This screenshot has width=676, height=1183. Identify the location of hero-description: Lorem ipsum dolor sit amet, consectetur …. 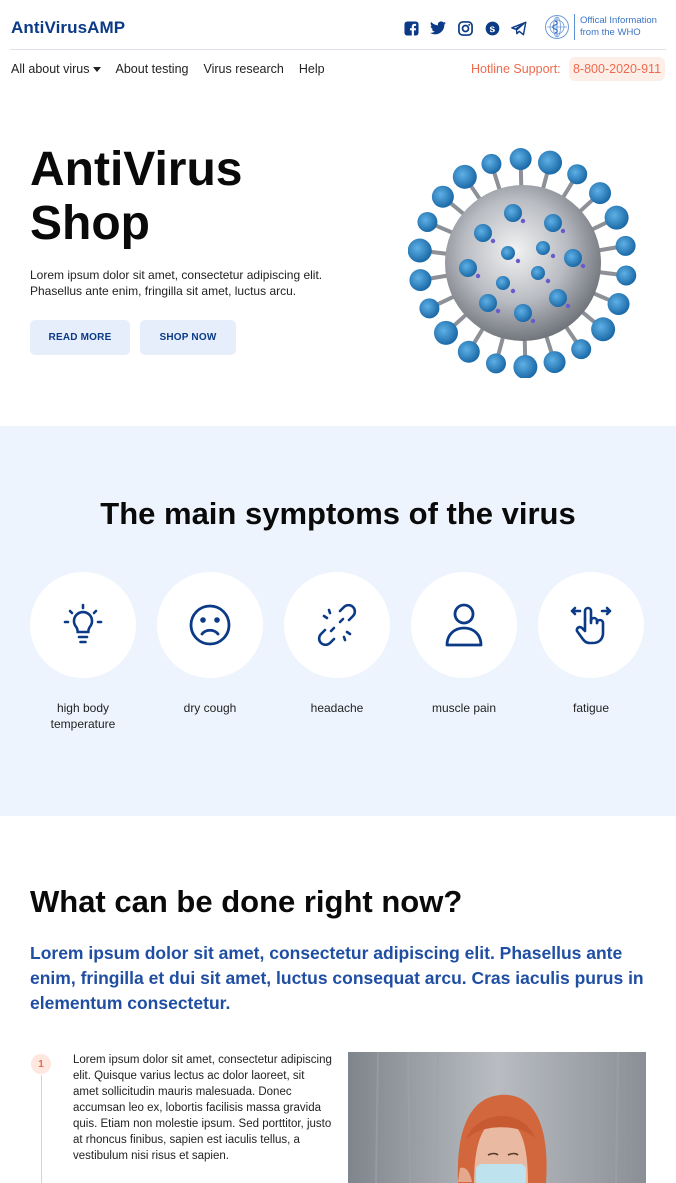
(176, 283).